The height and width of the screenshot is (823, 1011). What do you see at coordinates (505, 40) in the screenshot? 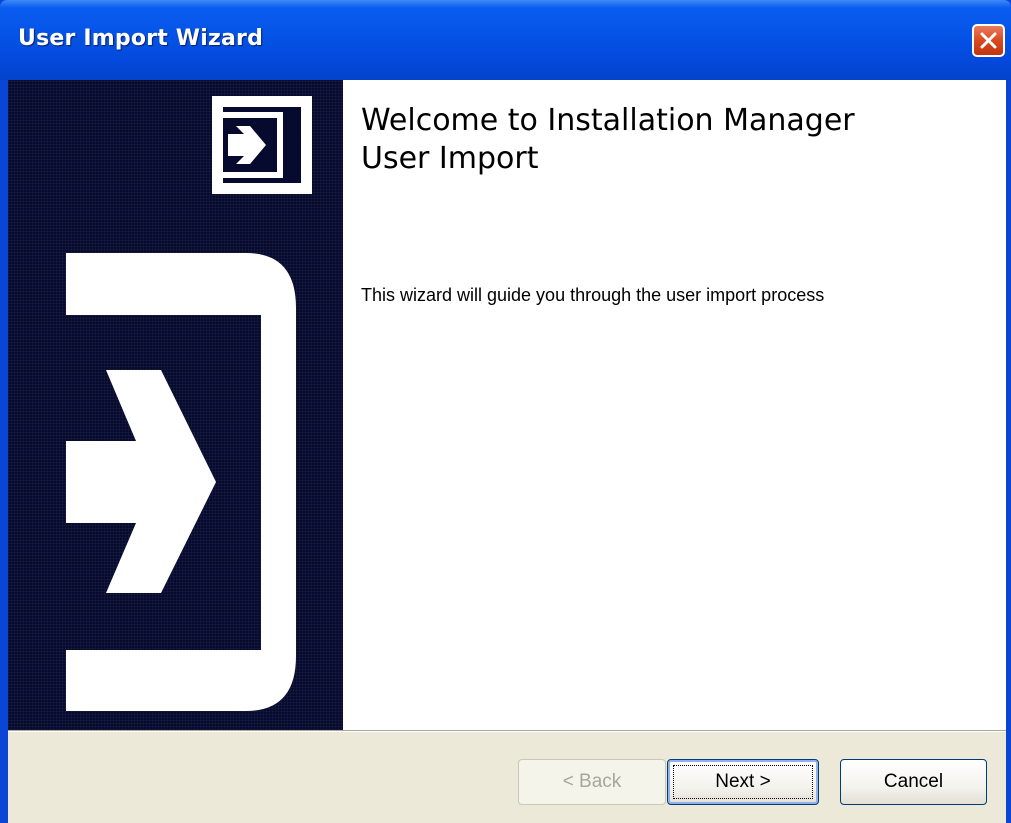
I see `title-bar: User Import Wizard` at bounding box center [505, 40].